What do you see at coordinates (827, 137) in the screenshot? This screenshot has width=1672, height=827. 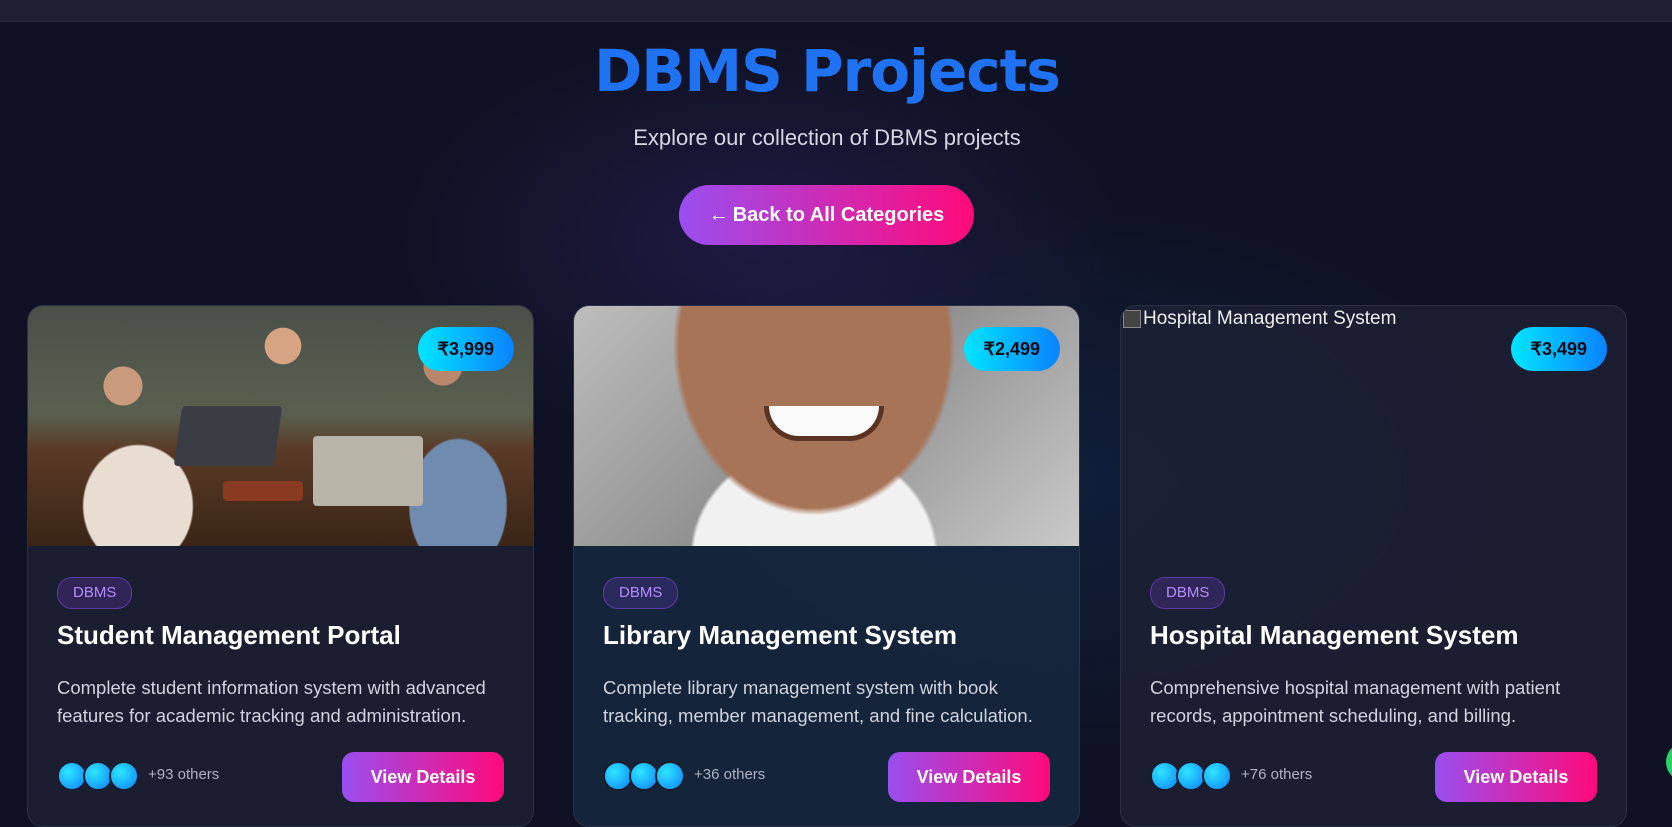 I see `page-subtitle: Explore our collection of DBMS projects` at bounding box center [827, 137].